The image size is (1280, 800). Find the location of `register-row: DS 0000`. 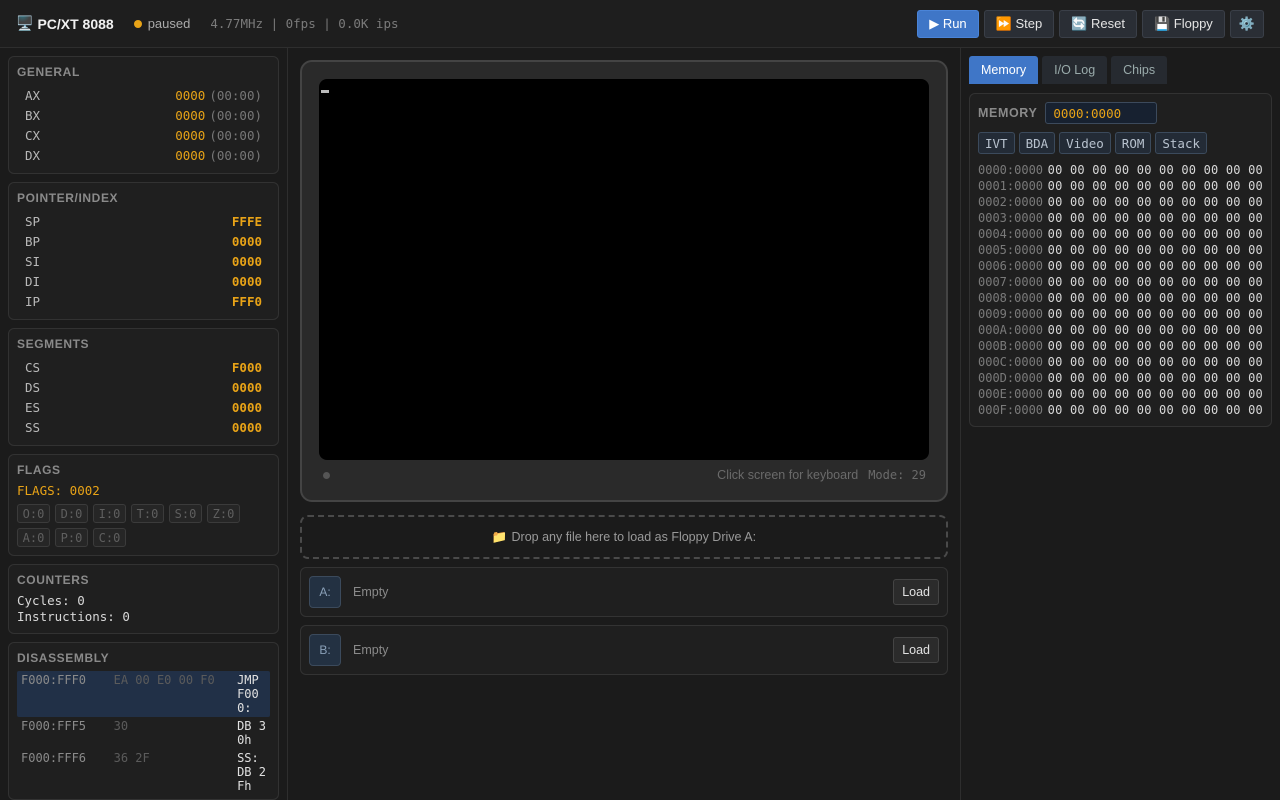

register-row: DS 0000 is located at coordinates (143, 387).